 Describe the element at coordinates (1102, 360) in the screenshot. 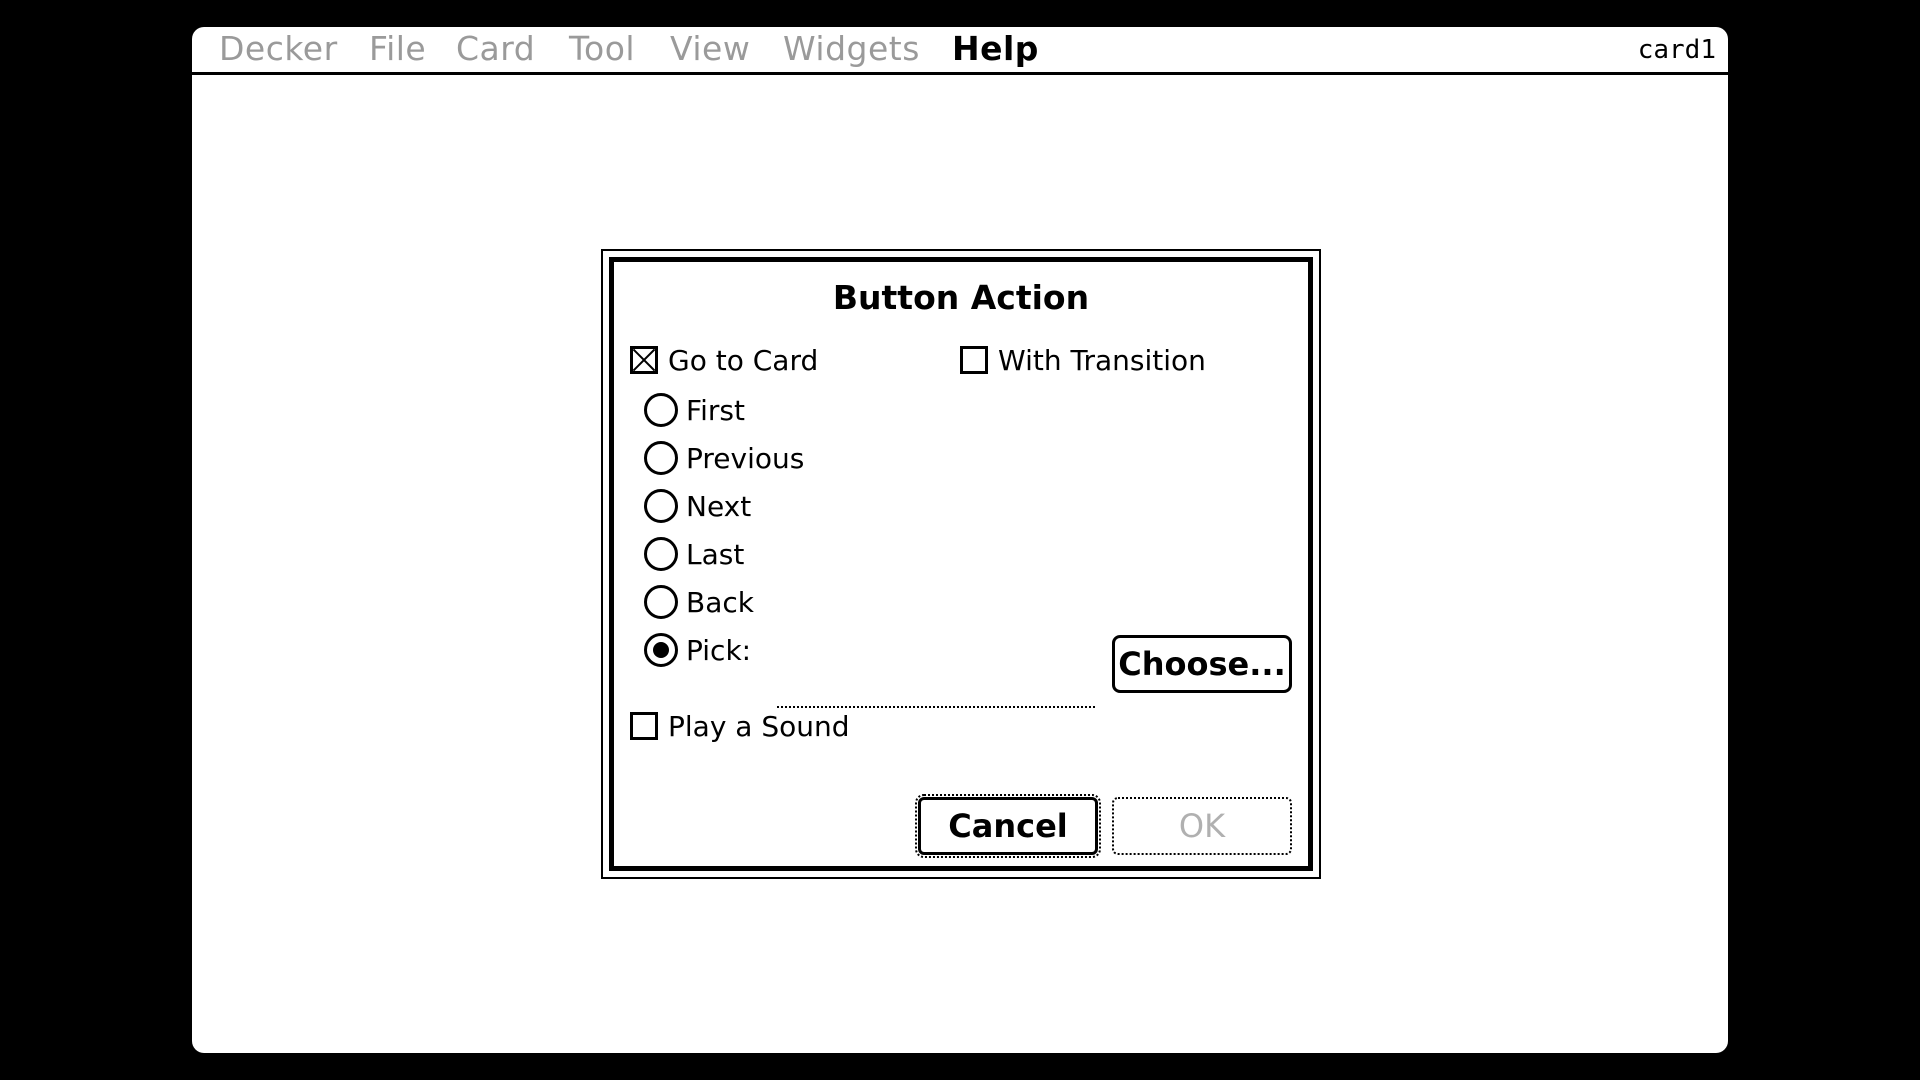

I see `with-transition-label: With Transition` at that location.